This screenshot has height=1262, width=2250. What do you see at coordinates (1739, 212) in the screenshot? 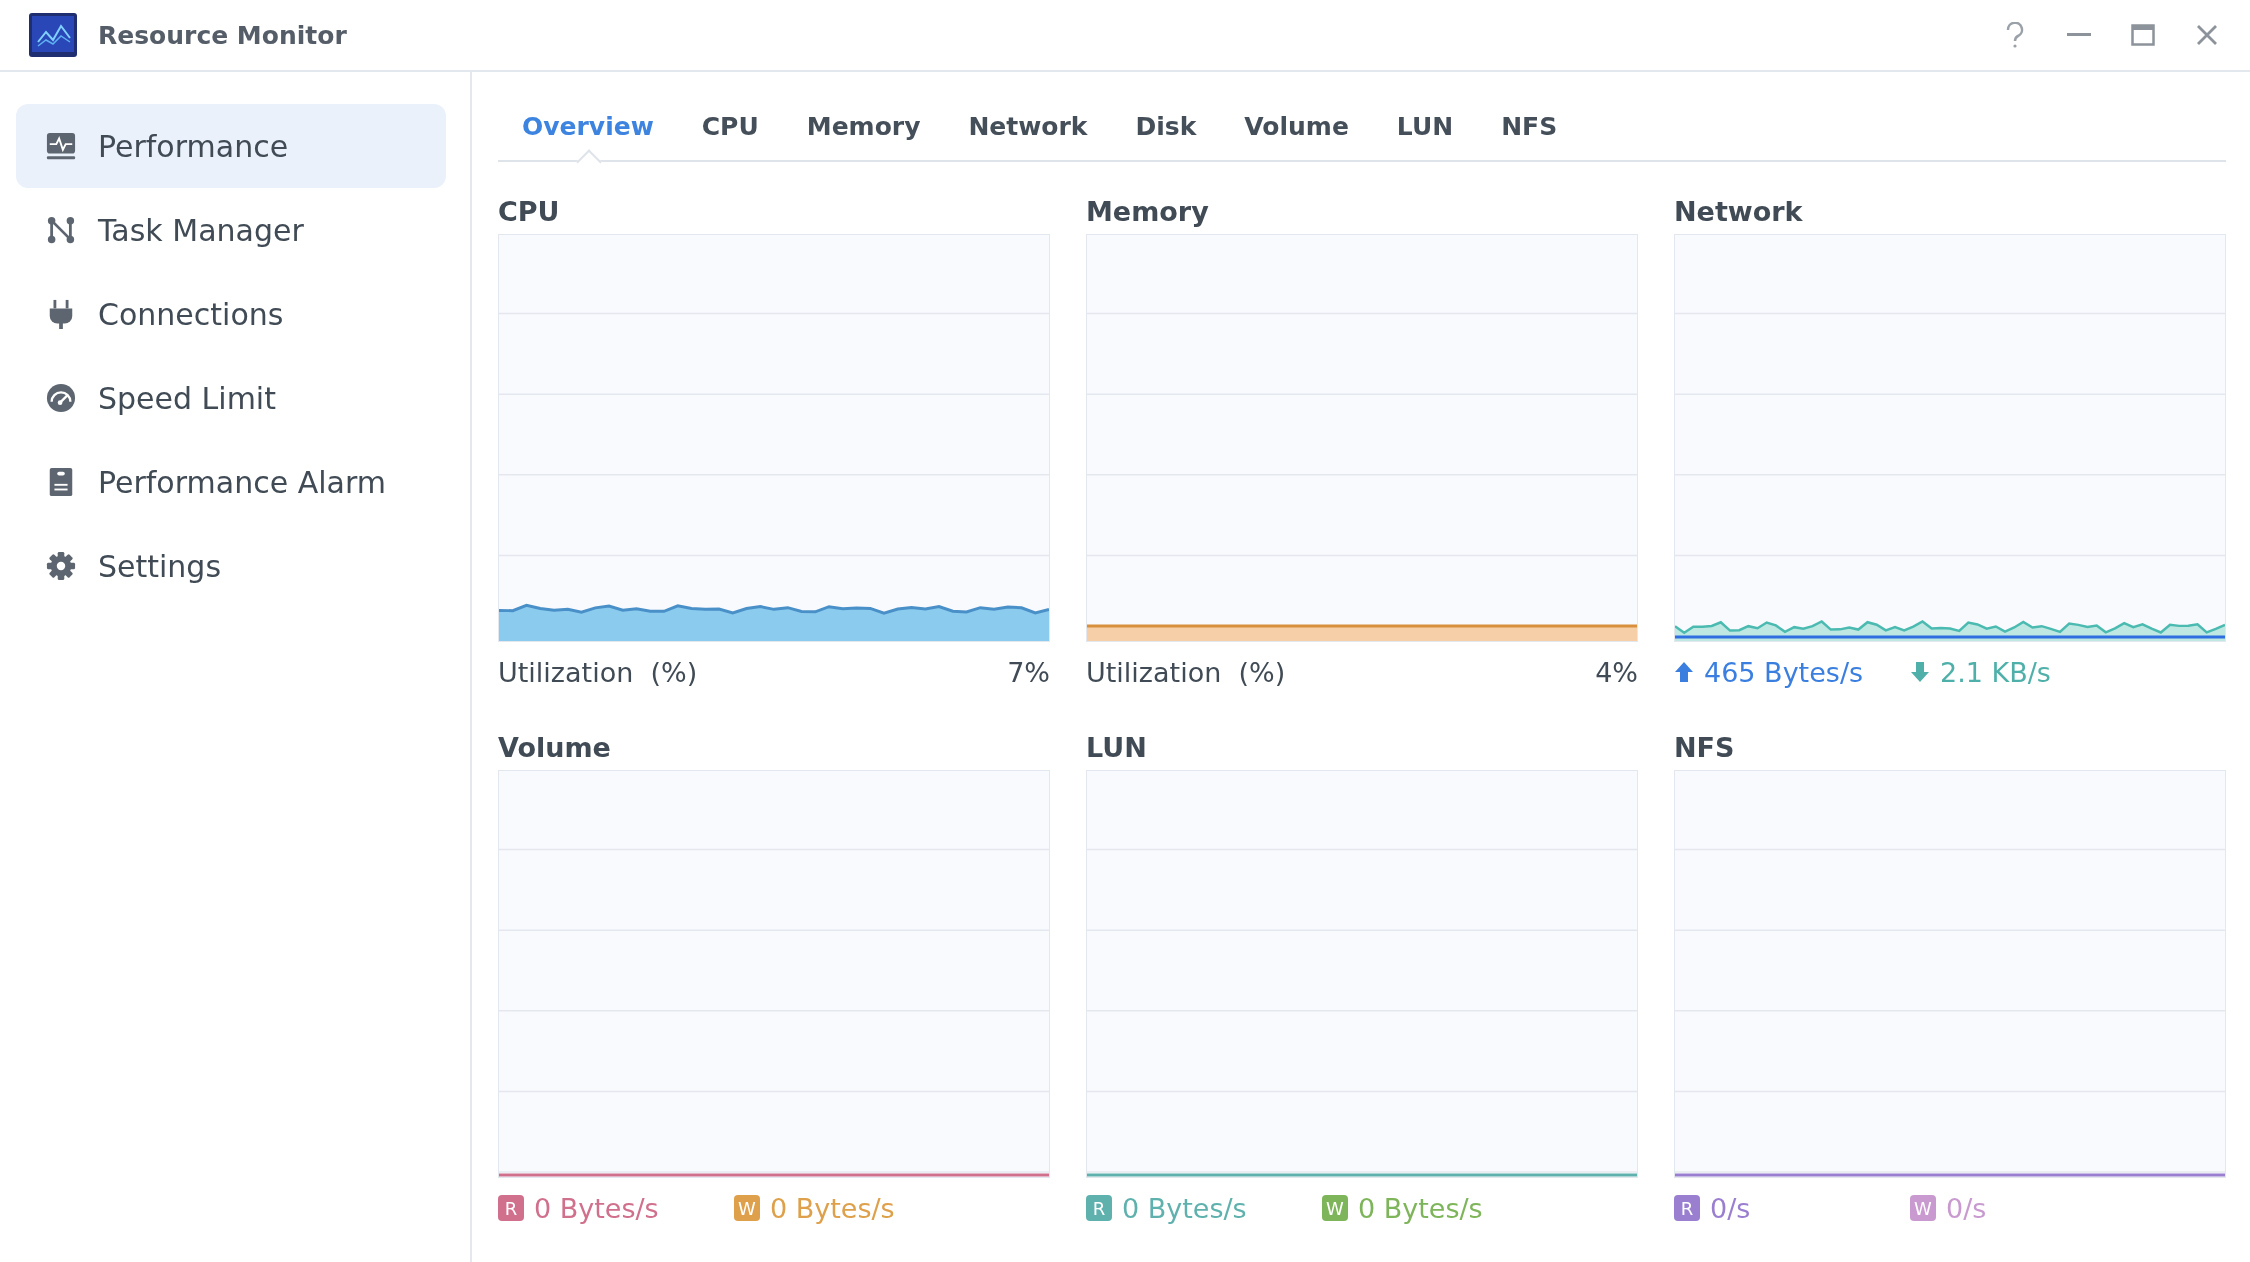
I see `panel-title: Network` at bounding box center [1739, 212].